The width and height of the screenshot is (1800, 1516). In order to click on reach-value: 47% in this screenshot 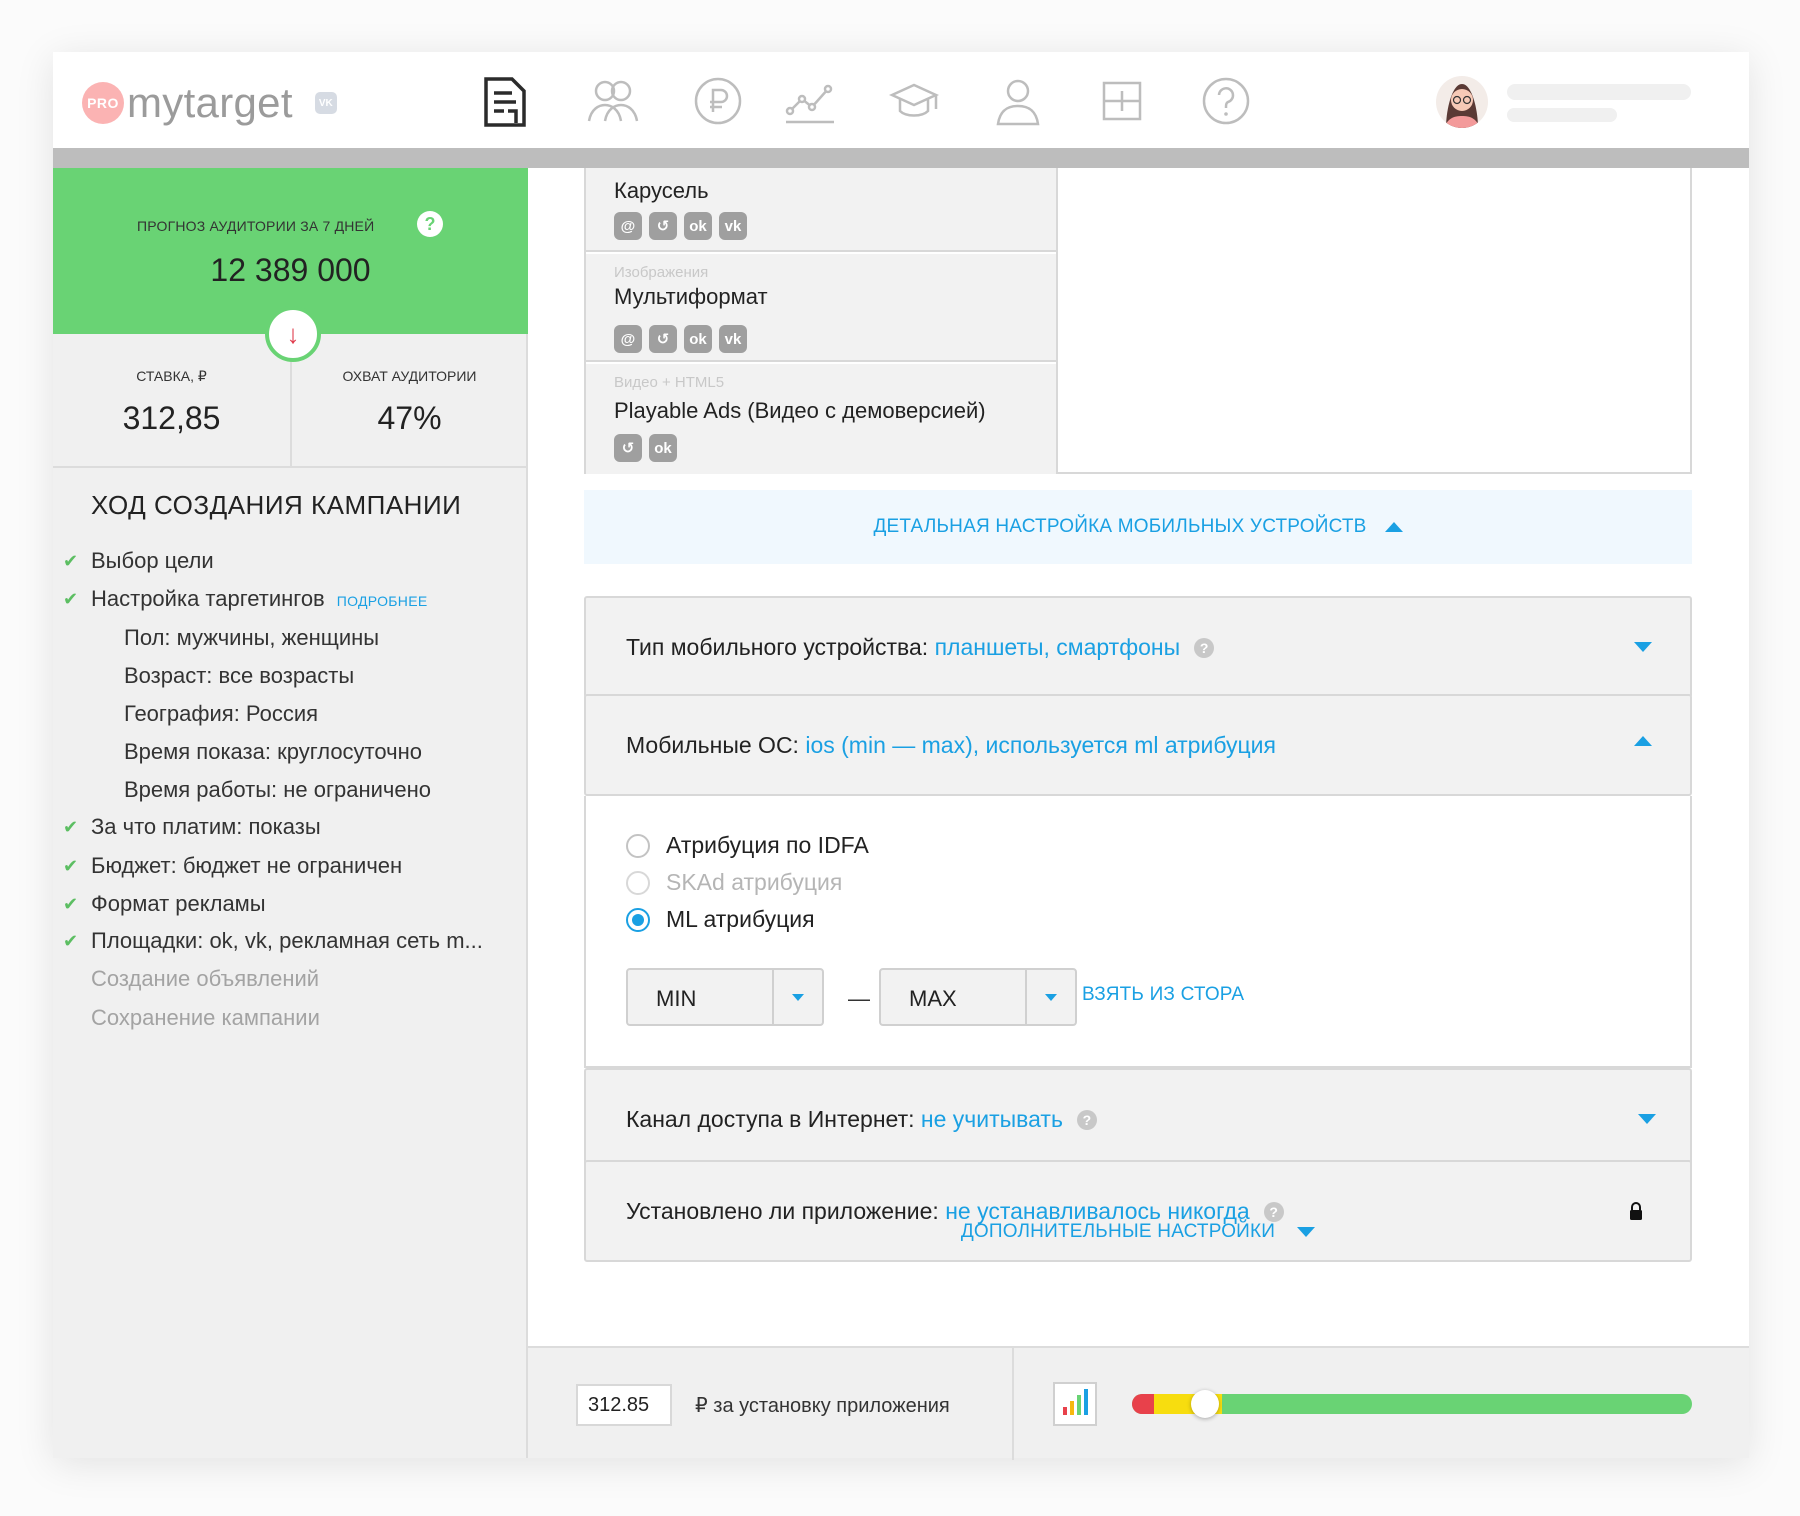, I will do `click(409, 418)`.